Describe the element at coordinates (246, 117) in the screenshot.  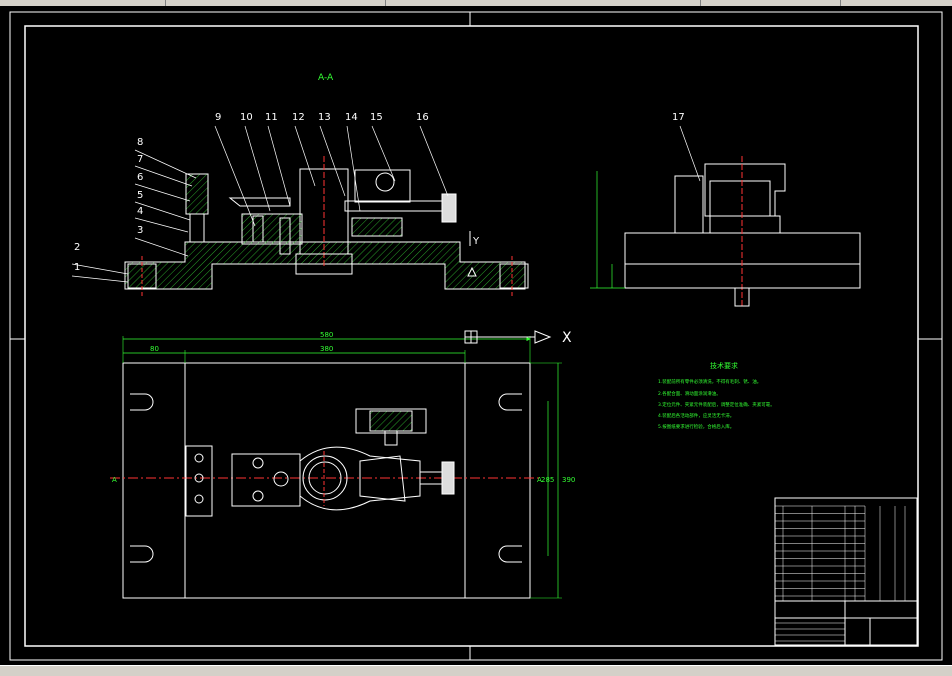
I see `part-number: 10` at that location.